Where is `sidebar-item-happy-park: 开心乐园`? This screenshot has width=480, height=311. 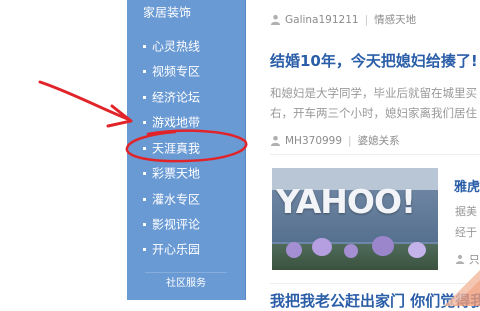
sidebar-item-happy-park: 开心乐园 is located at coordinates (171, 249).